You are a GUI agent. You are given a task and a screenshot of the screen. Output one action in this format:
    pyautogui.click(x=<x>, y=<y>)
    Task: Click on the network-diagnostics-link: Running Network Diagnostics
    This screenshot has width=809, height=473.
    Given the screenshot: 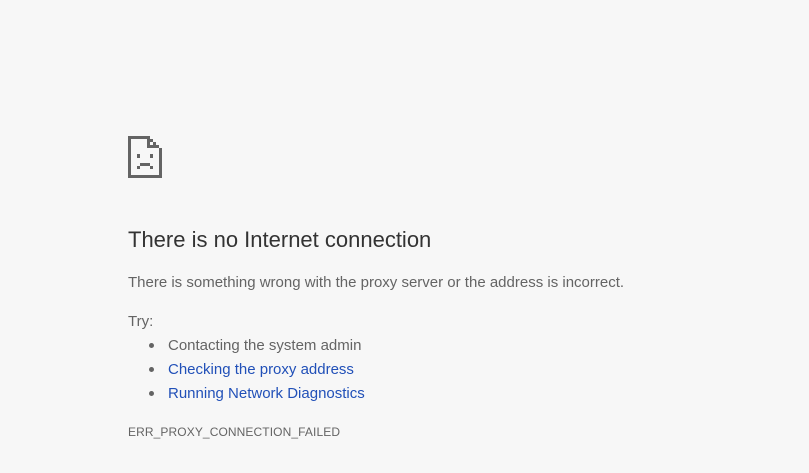 What is the action you would take?
    pyautogui.click(x=266, y=393)
    